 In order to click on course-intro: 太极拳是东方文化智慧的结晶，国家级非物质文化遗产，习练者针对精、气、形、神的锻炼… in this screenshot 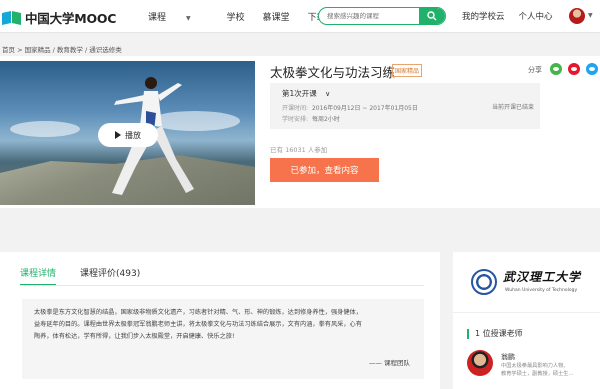, I will do `click(223, 339)`.